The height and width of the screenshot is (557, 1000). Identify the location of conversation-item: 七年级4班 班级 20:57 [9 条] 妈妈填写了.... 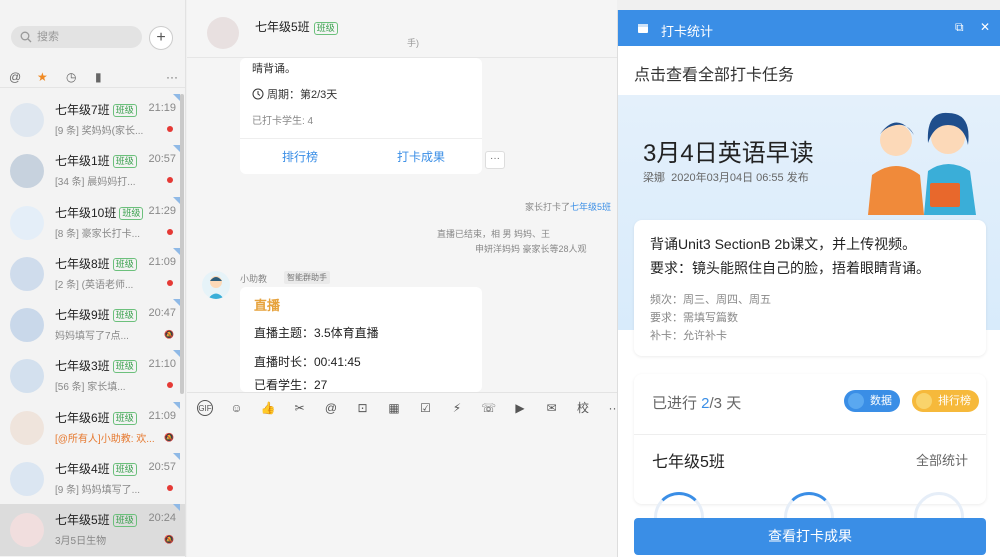
(92, 478).